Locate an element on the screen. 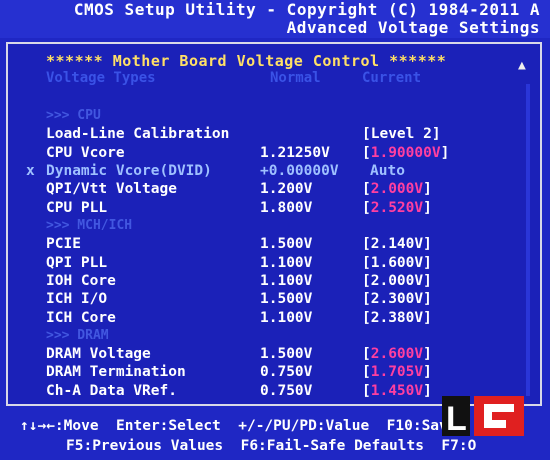  voltage-label: QPI PLL is located at coordinates (77, 263).